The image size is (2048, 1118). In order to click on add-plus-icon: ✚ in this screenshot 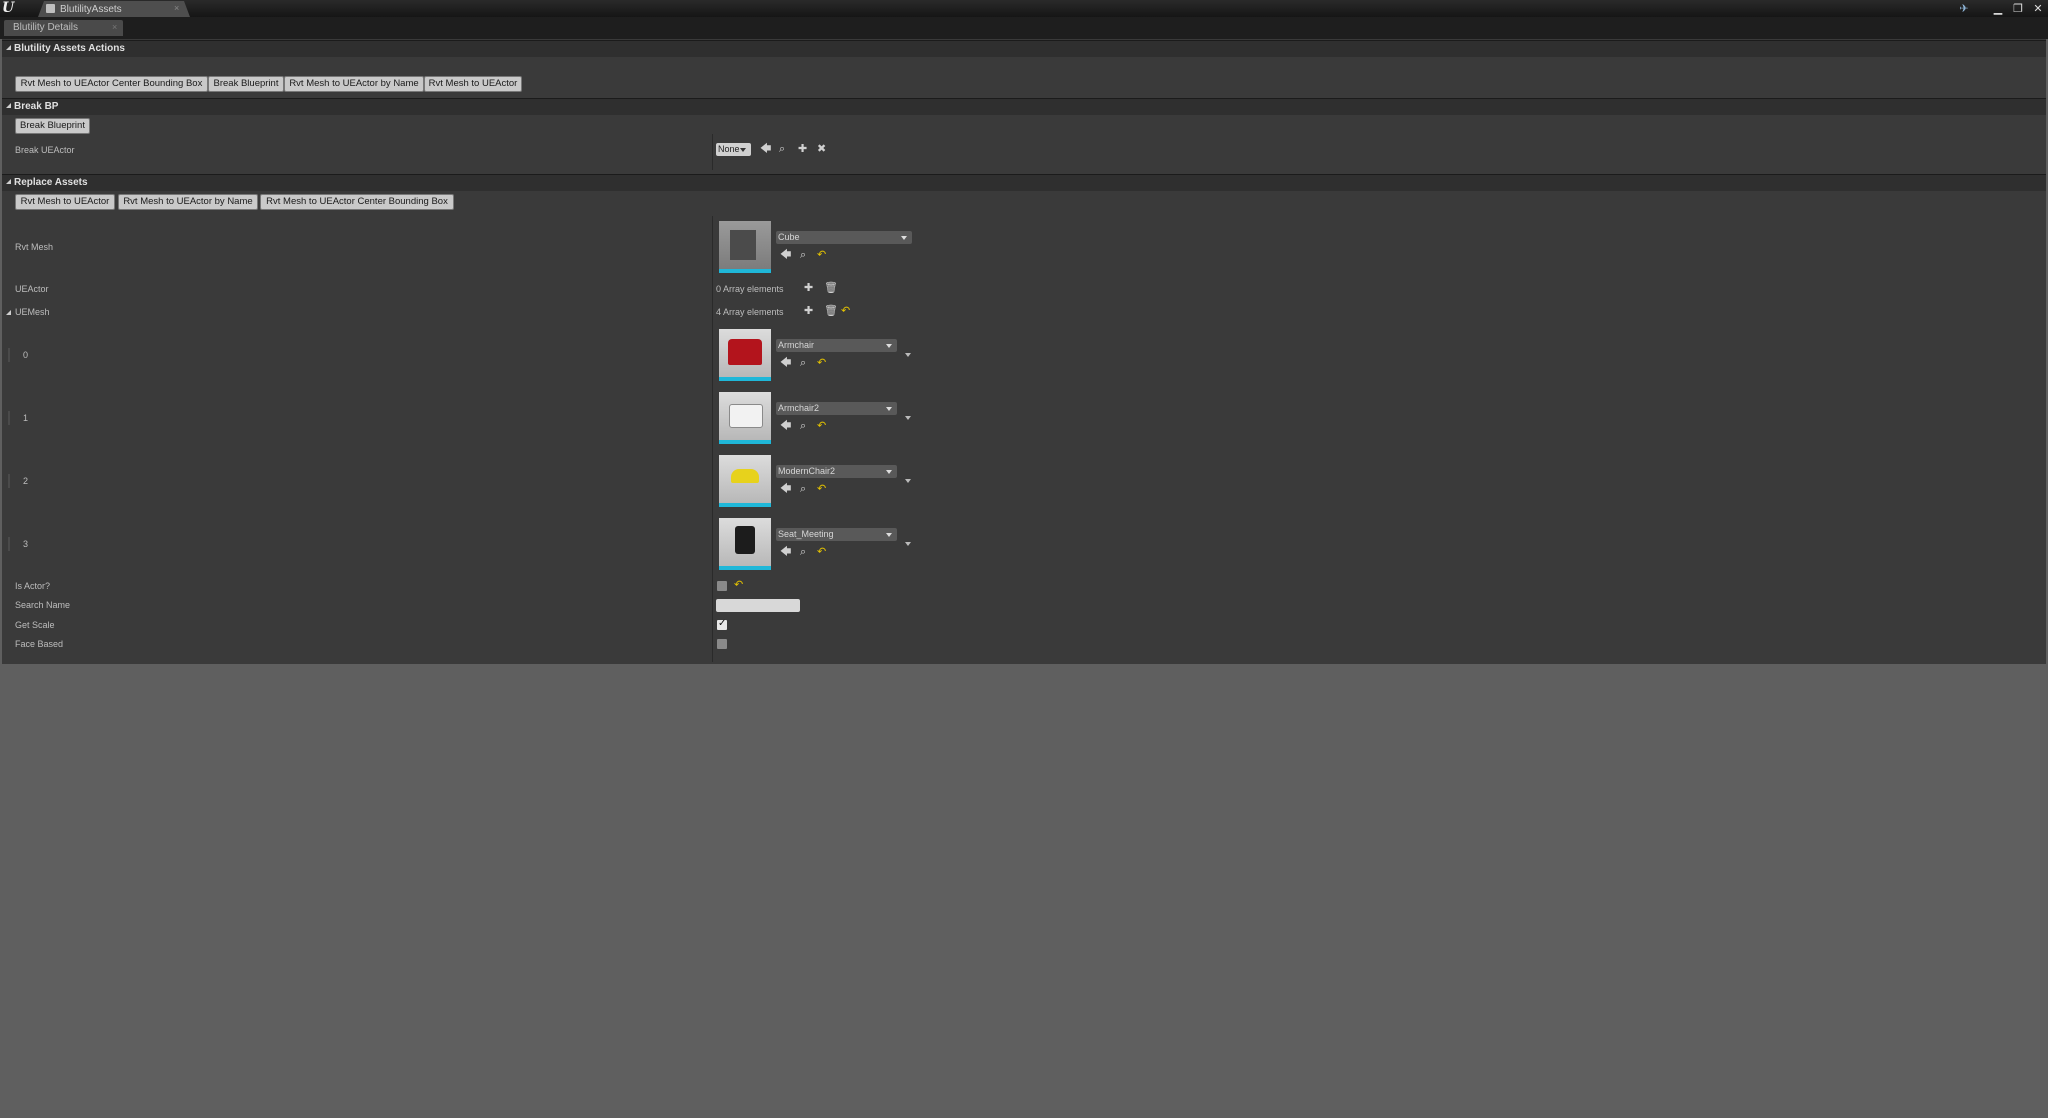, I will do `click(802, 149)`.